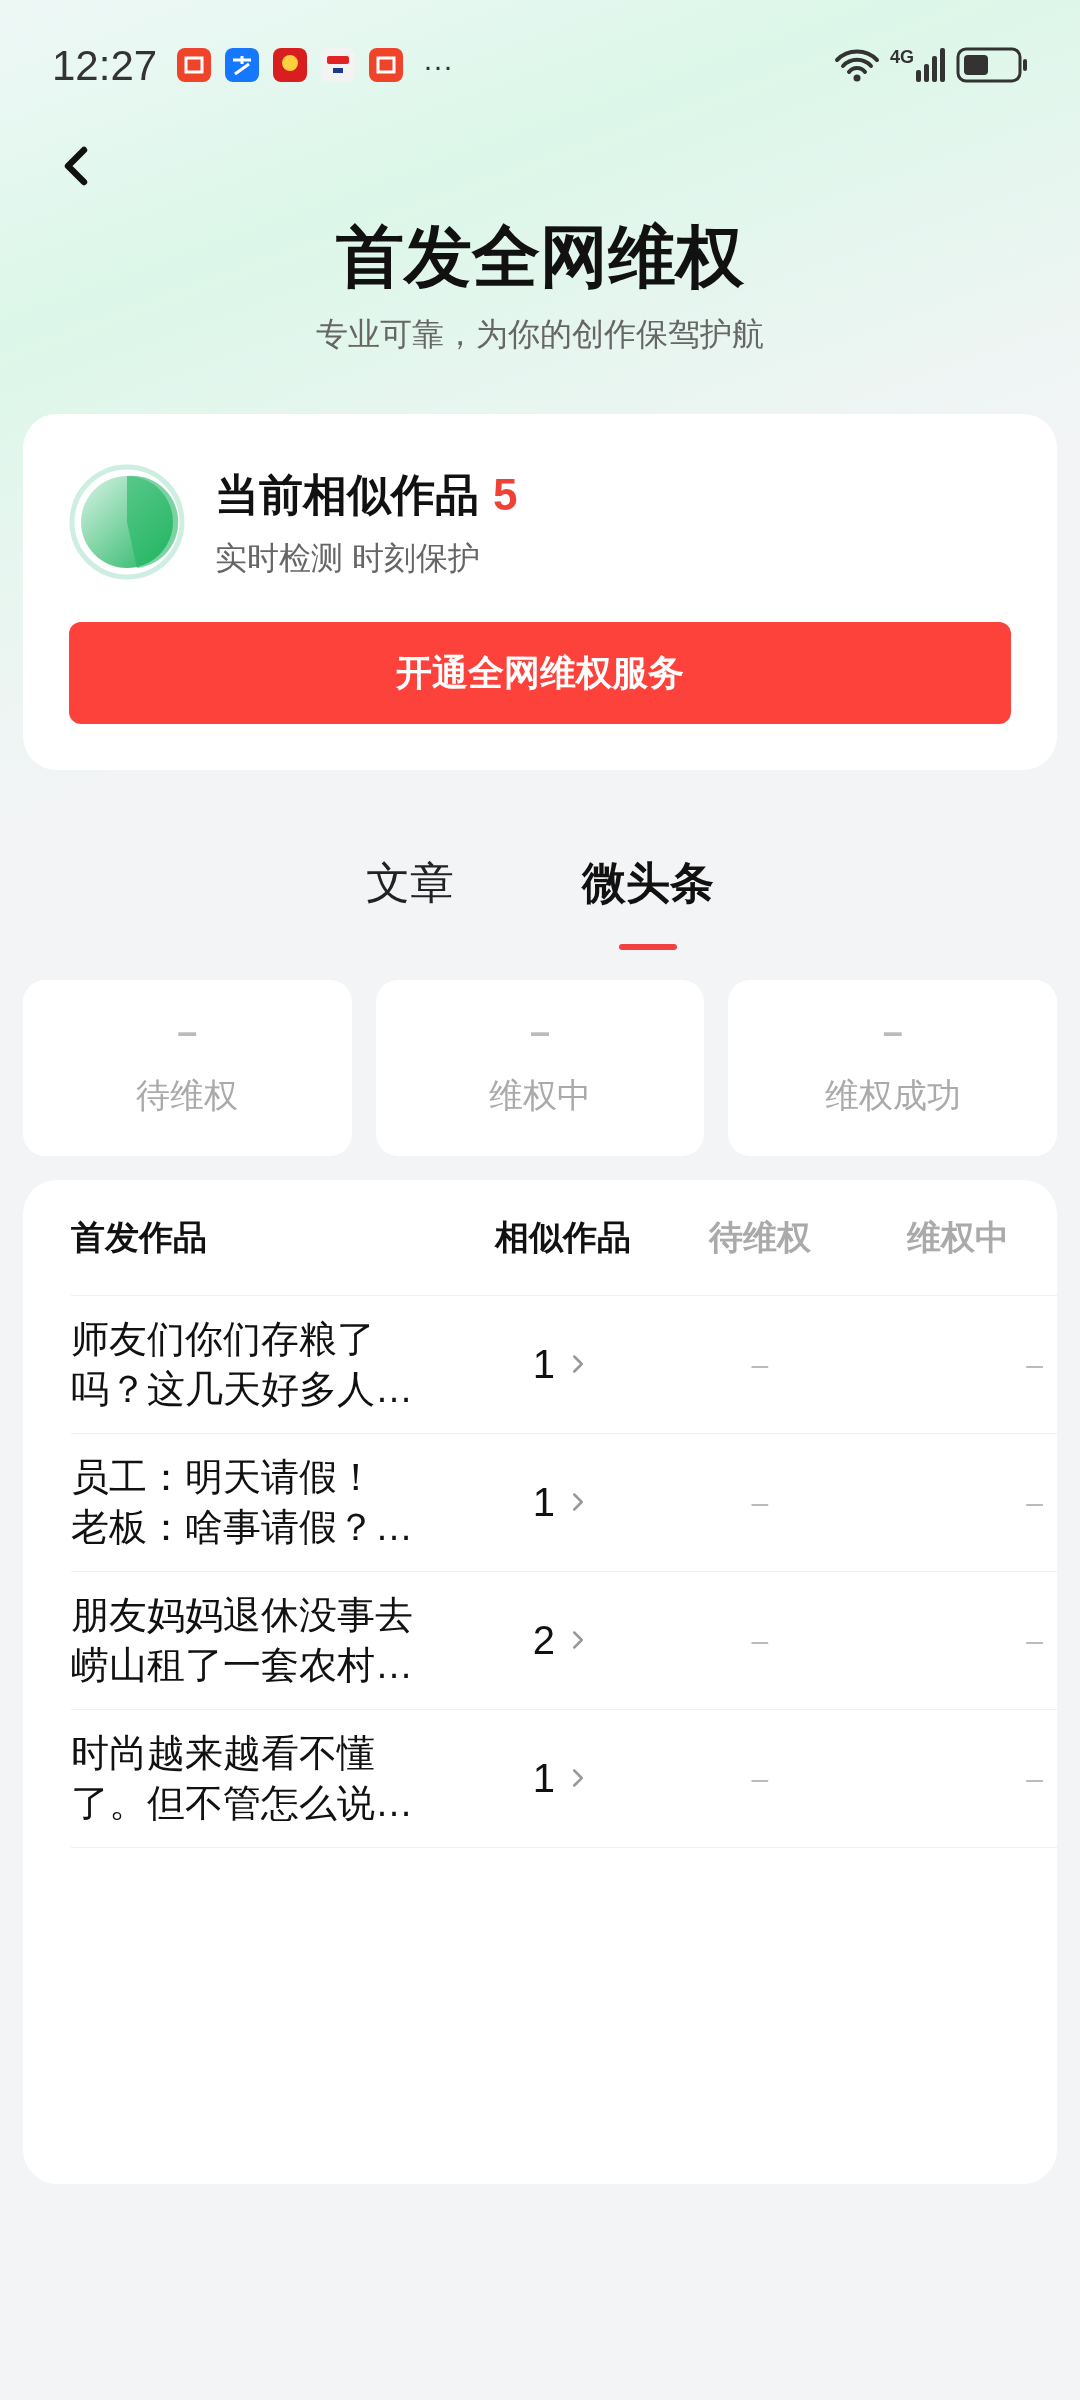  What do you see at coordinates (347, 494) in the screenshot?
I see `similar-works-label: 当前相似作品` at bounding box center [347, 494].